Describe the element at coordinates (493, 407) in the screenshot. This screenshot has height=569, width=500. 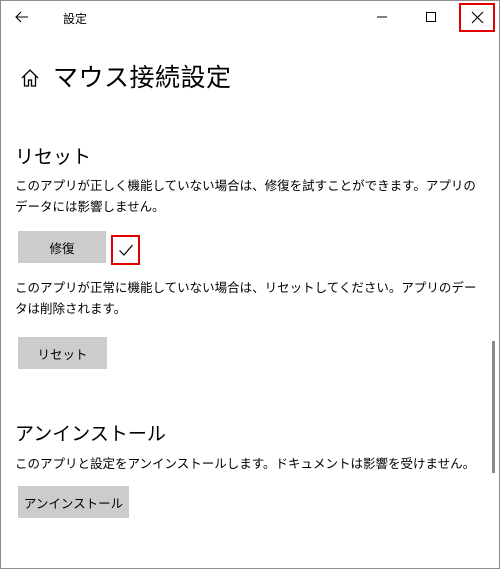
I see `scrollbar-thumb` at that location.